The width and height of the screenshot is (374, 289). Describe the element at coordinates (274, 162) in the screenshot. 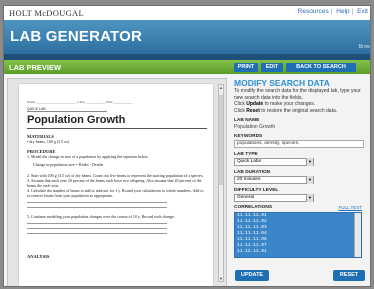

I see `lab-type-select: Quick Labs ▼` at that location.